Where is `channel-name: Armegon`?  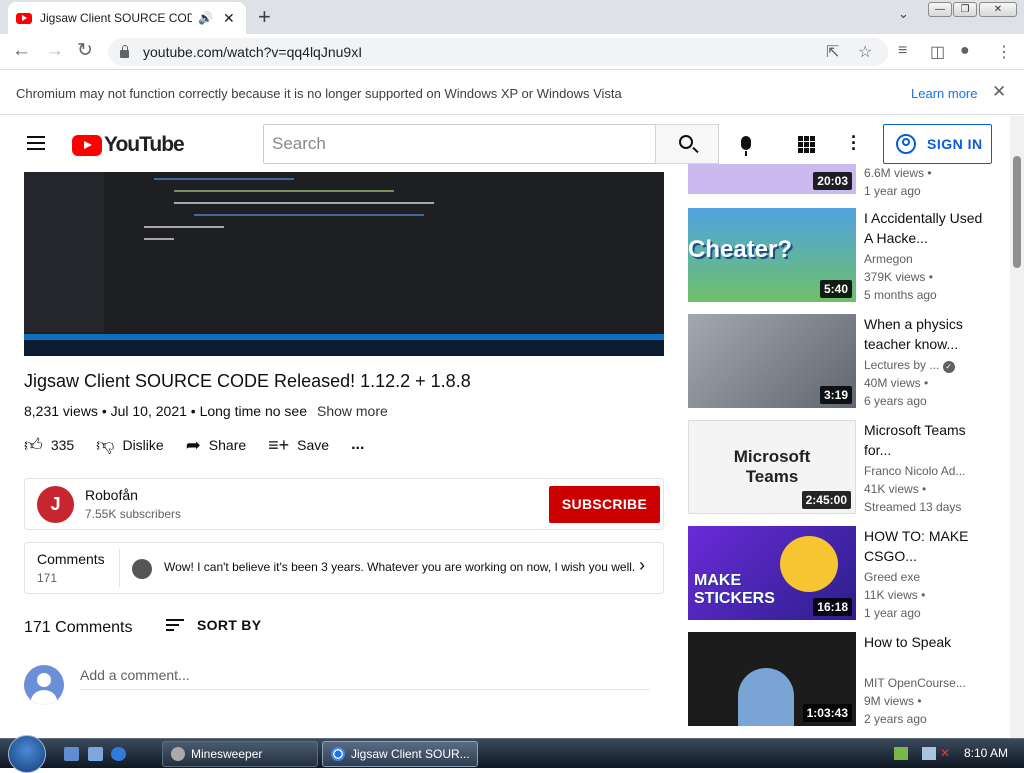
channel-name: Armegon is located at coordinates (888, 259).